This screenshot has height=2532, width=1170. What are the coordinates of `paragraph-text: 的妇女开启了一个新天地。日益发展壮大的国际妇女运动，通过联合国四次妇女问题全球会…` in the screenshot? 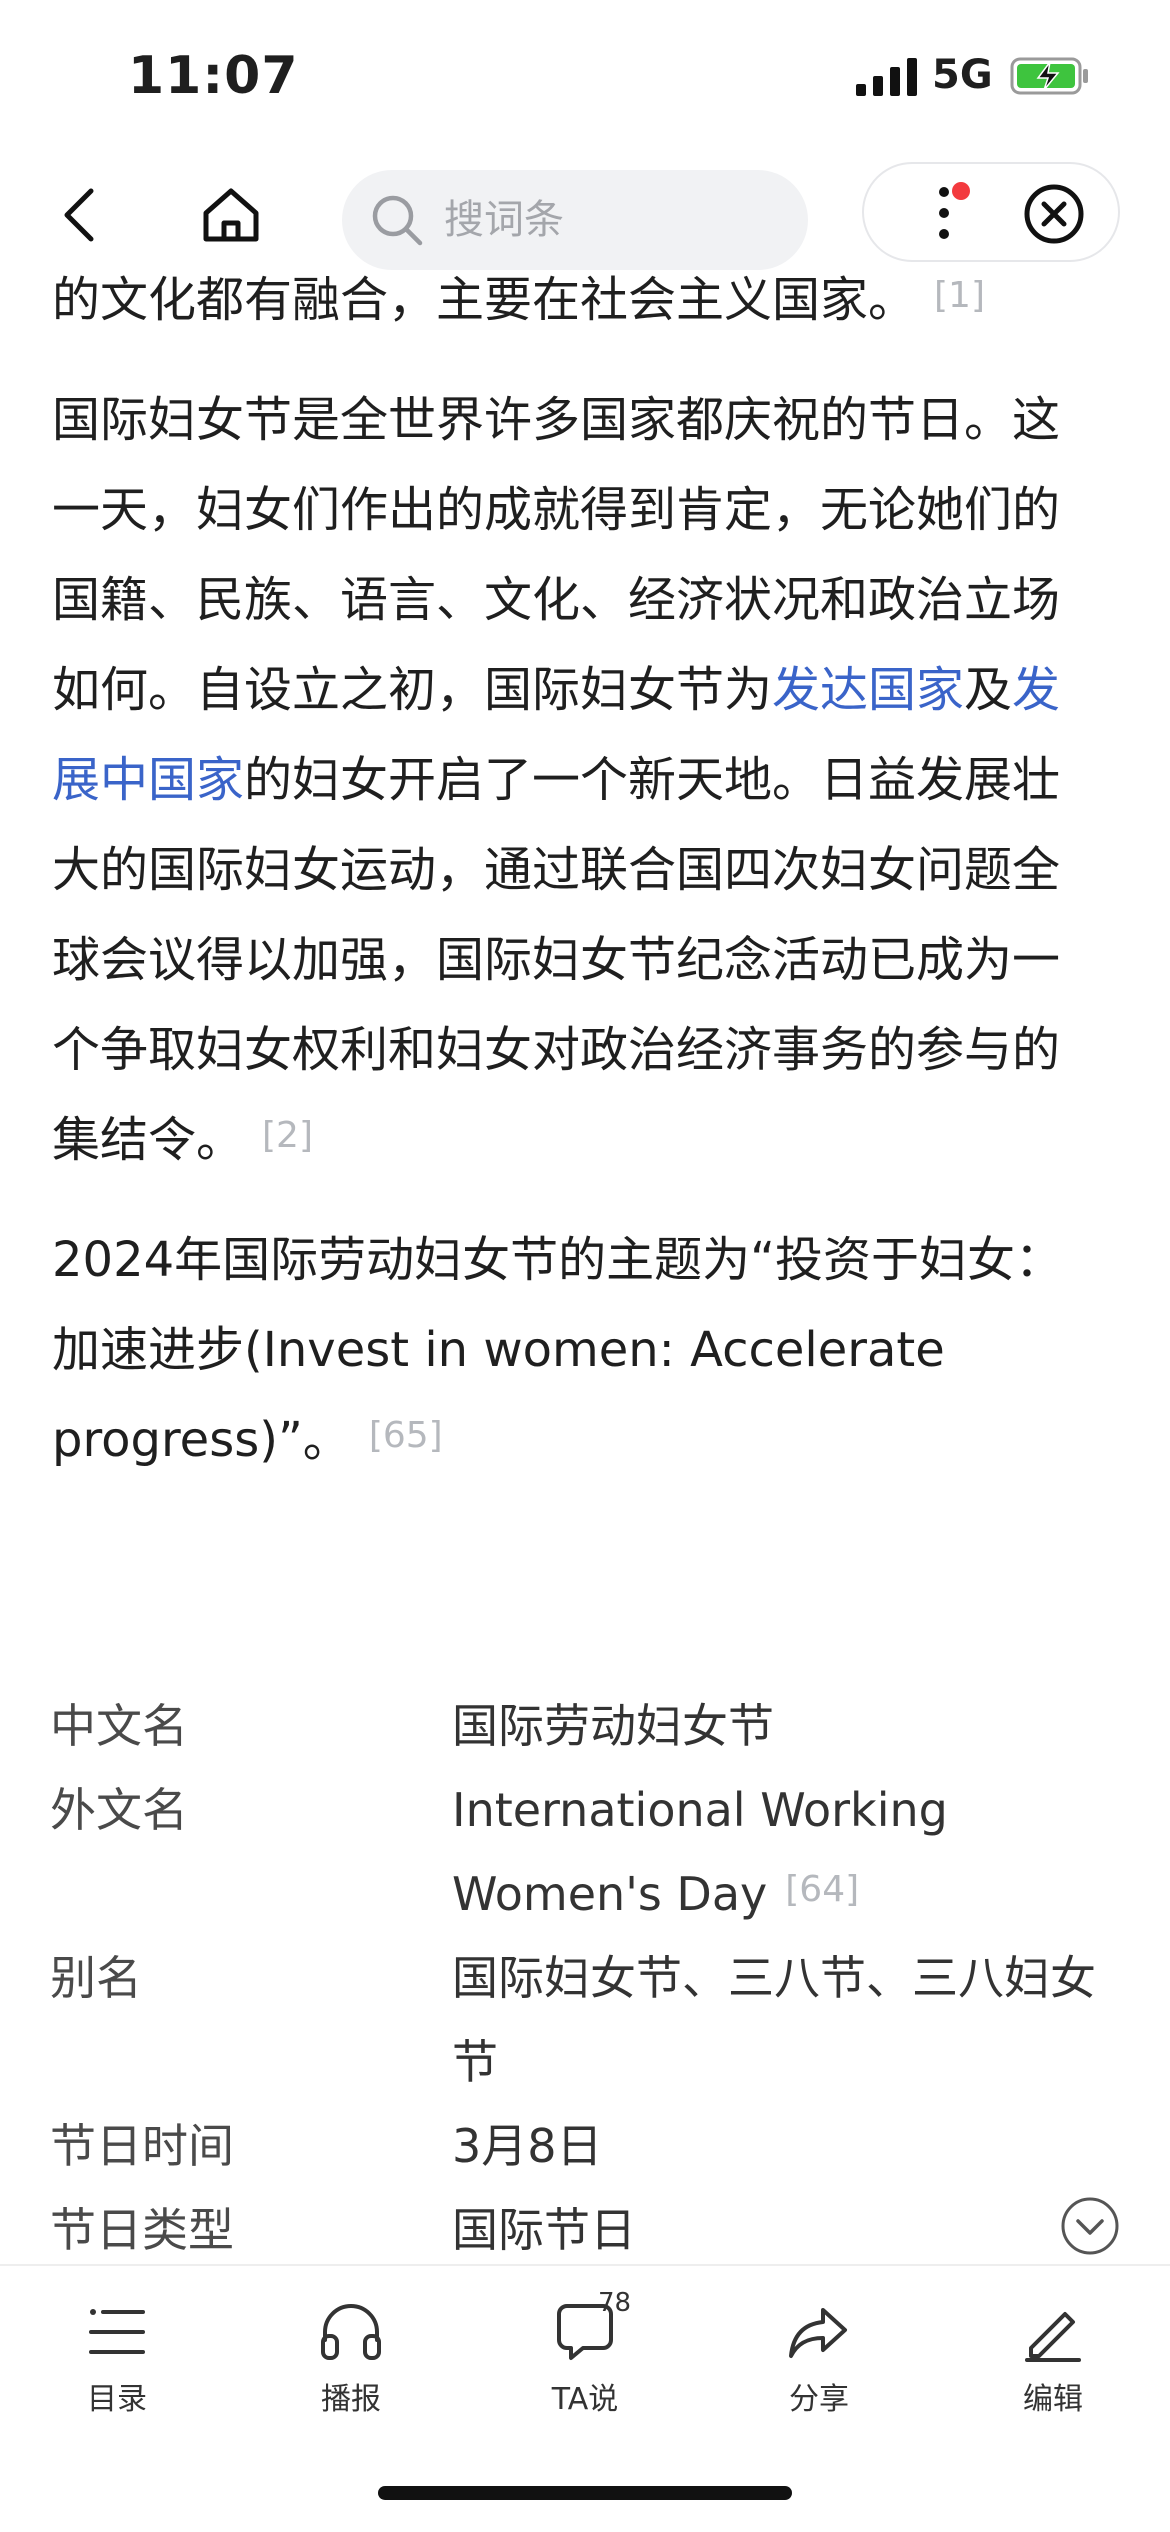 It's located at (556, 960).